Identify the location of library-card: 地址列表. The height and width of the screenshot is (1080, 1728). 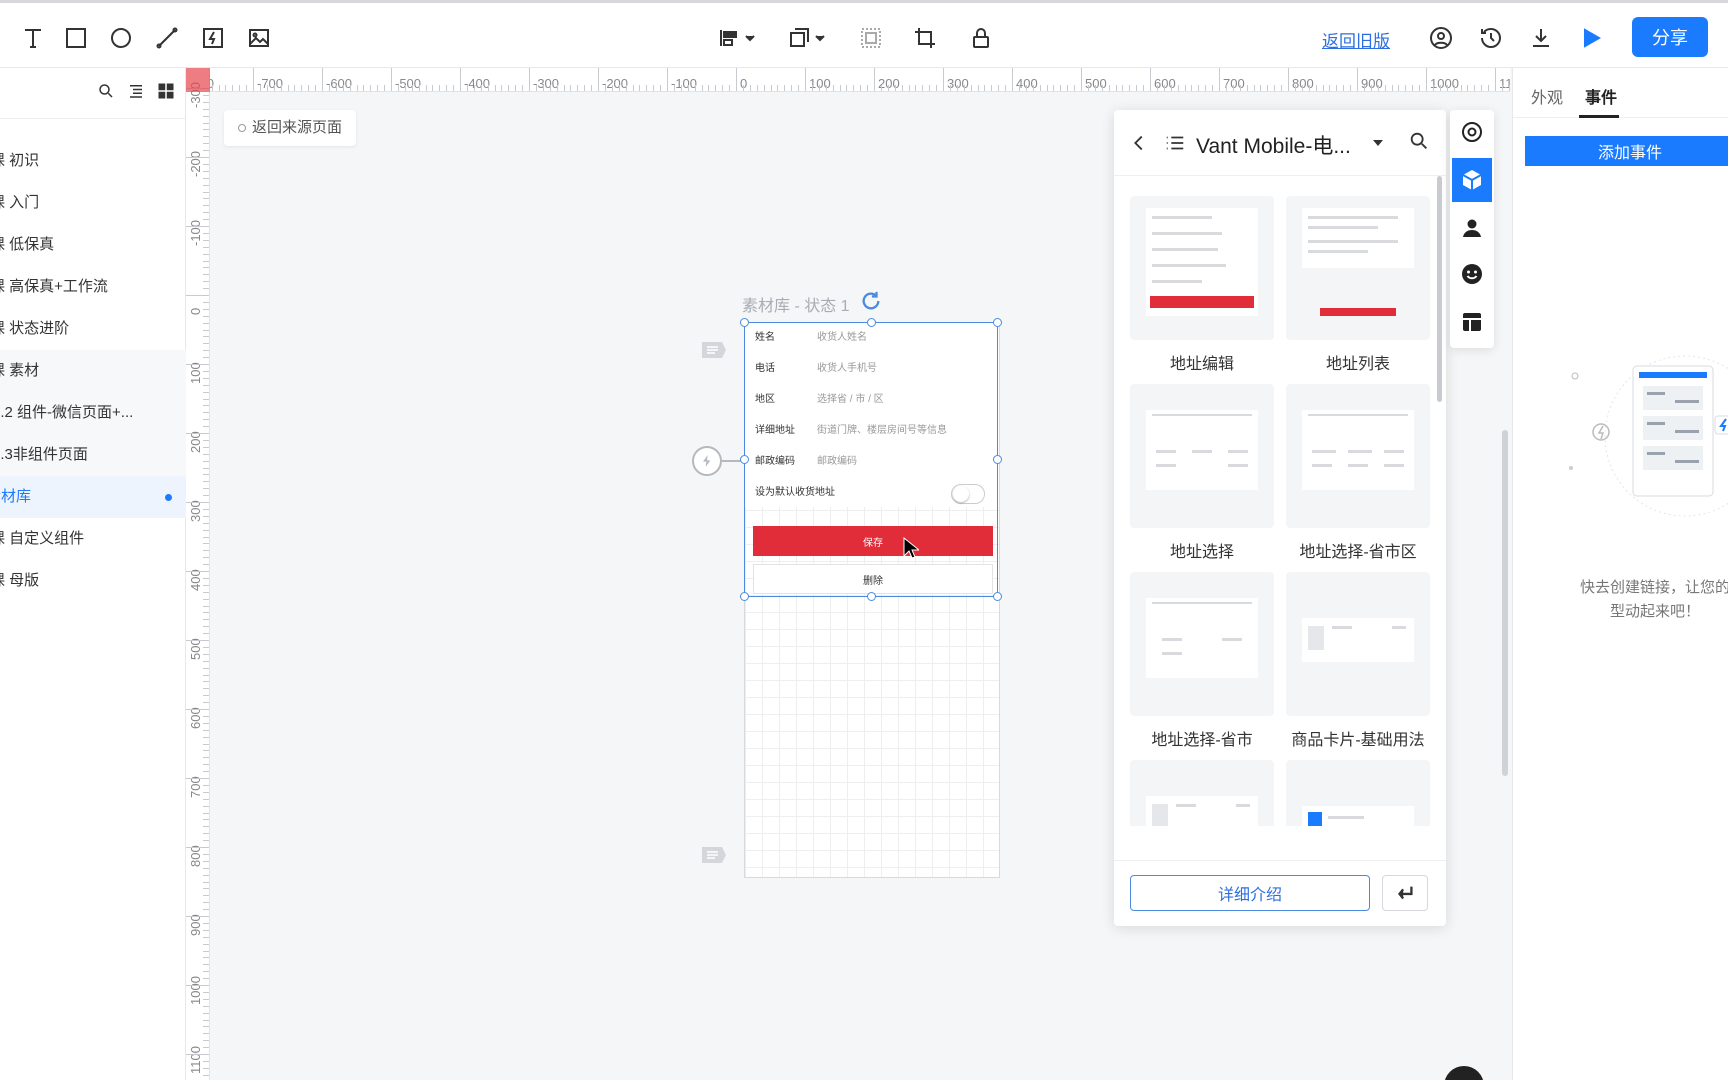
(1358, 285).